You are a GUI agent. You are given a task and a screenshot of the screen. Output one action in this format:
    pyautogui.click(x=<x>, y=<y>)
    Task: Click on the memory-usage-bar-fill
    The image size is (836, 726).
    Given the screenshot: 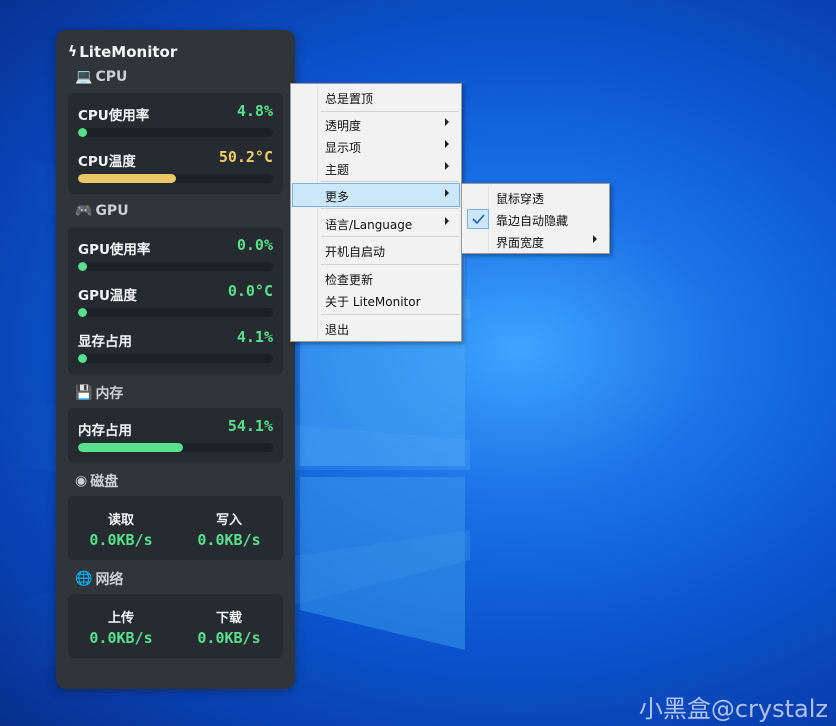 What is the action you would take?
    pyautogui.click(x=131, y=447)
    